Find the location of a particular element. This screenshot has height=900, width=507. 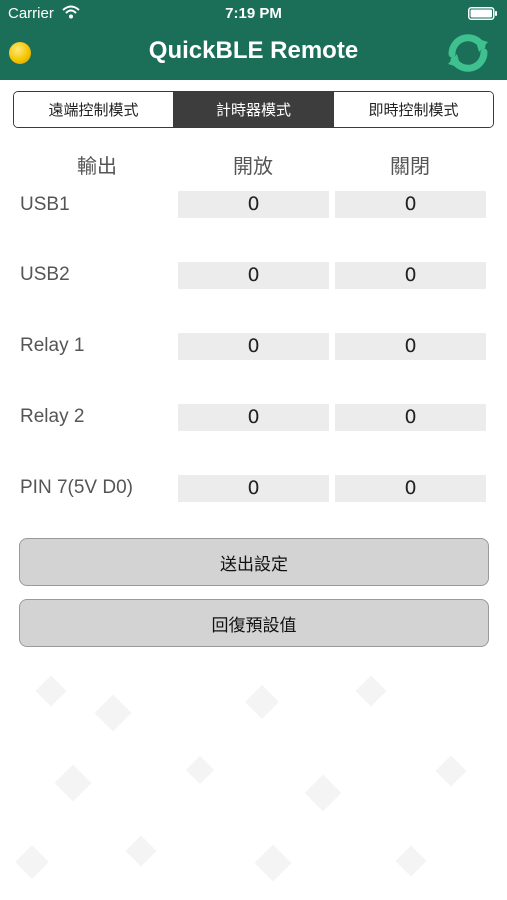

status-bar: Carrier 7:19 PM is located at coordinates (253, 13).